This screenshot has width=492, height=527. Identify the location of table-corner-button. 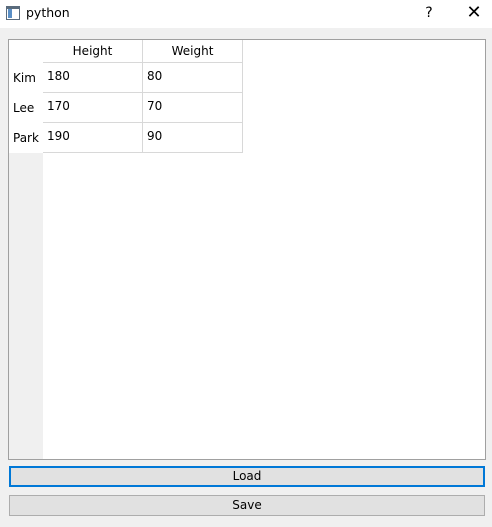
(26, 51).